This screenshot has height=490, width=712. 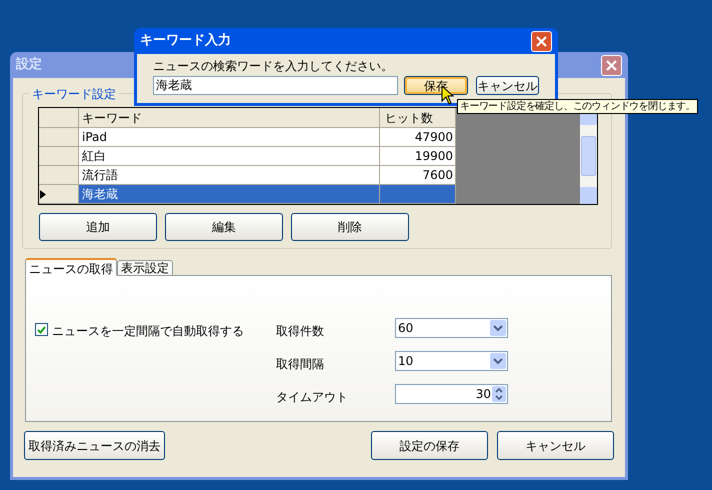 I want to click on spinner-arrows-icon, so click(x=499, y=394).